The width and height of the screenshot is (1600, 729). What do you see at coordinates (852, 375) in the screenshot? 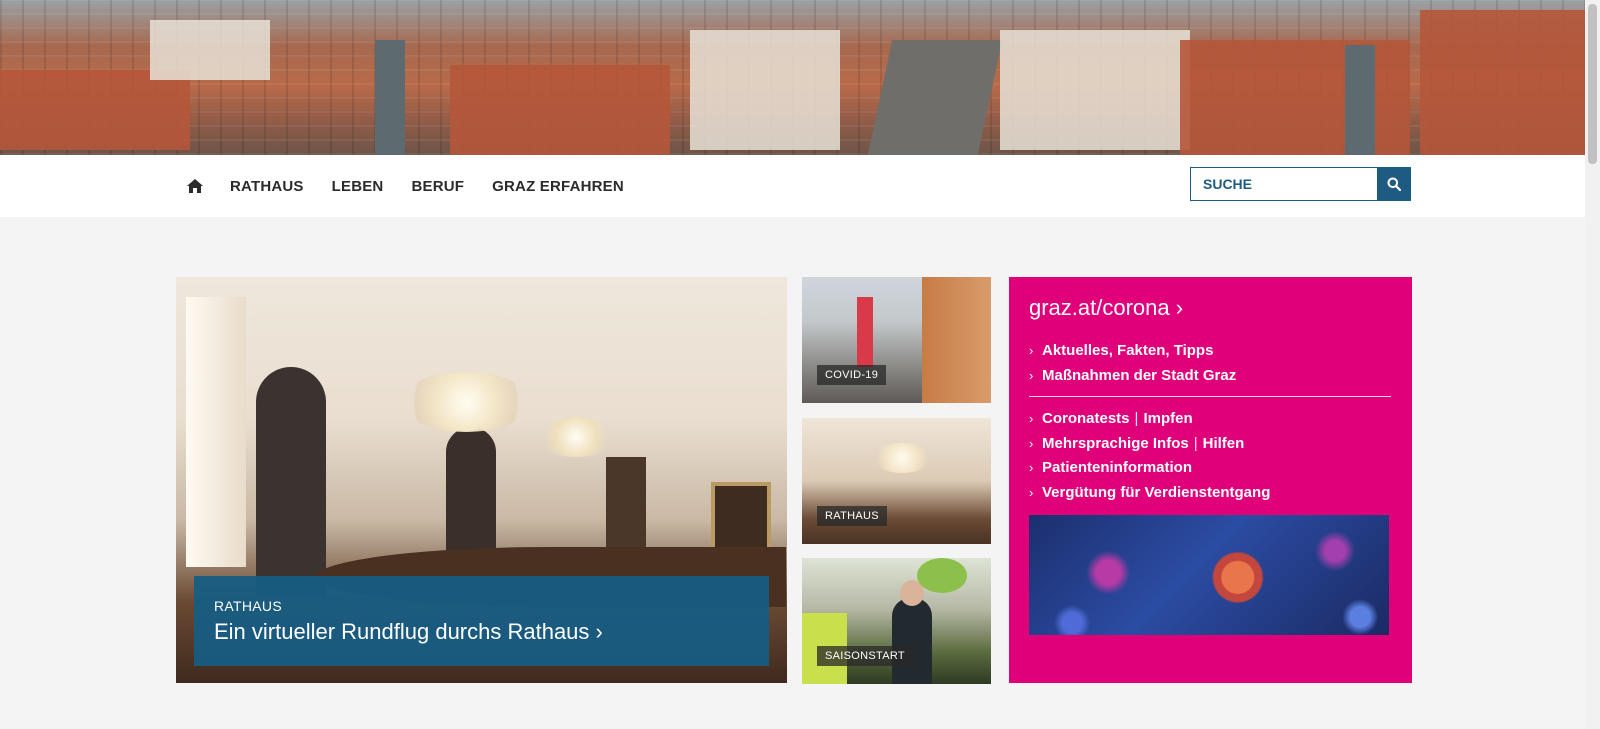
I see `thumb-label: COVID-19` at bounding box center [852, 375].